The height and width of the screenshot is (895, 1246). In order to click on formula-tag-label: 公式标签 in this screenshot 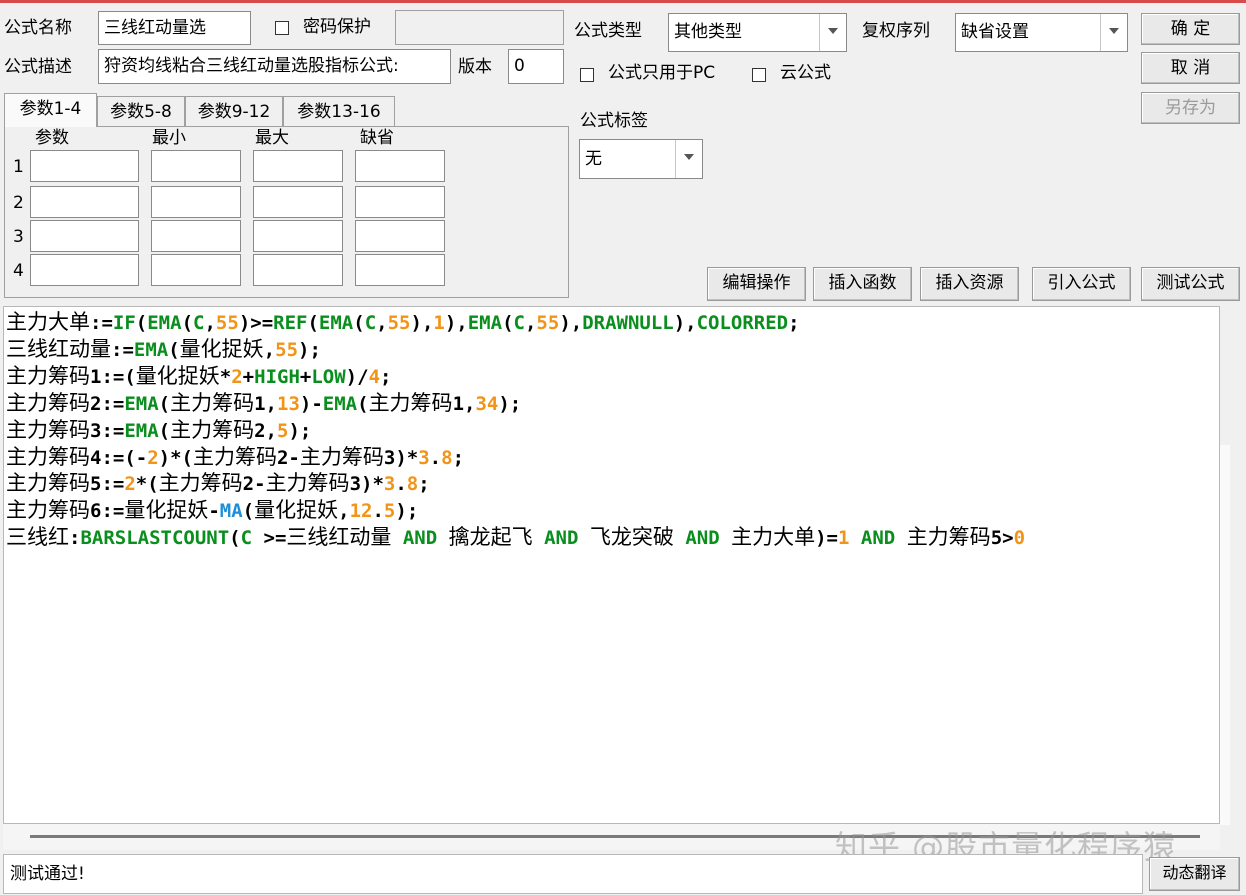, I will do `click(614, 121)`.